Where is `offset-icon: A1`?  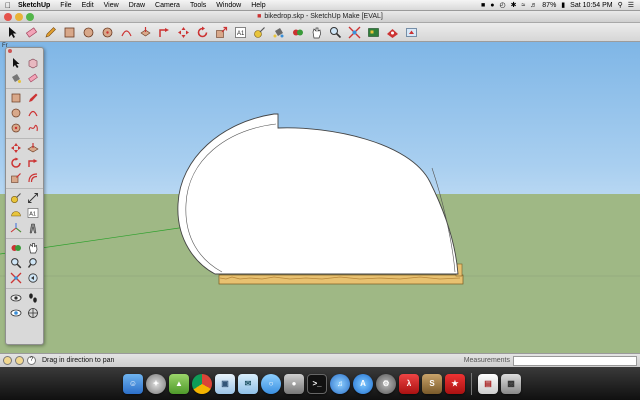
offset-icon: A1 is located at coordinates (240, 32).